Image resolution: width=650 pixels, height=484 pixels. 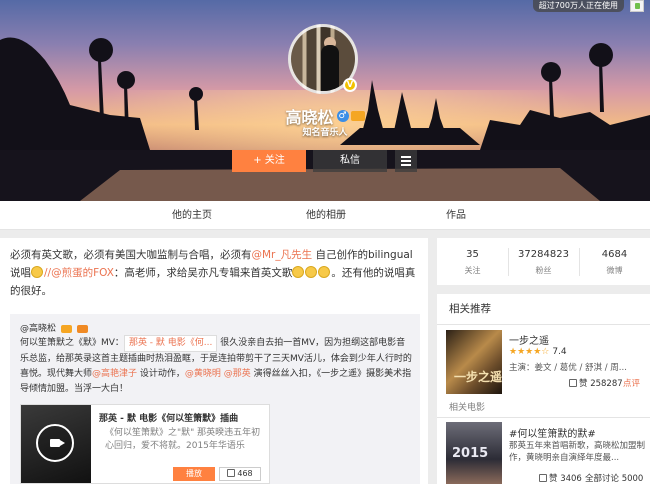 What do you see at coordinates (203, 374) in the screenshot?
I see `mention-link: @黄晓明` at bounding box center [203, 374].